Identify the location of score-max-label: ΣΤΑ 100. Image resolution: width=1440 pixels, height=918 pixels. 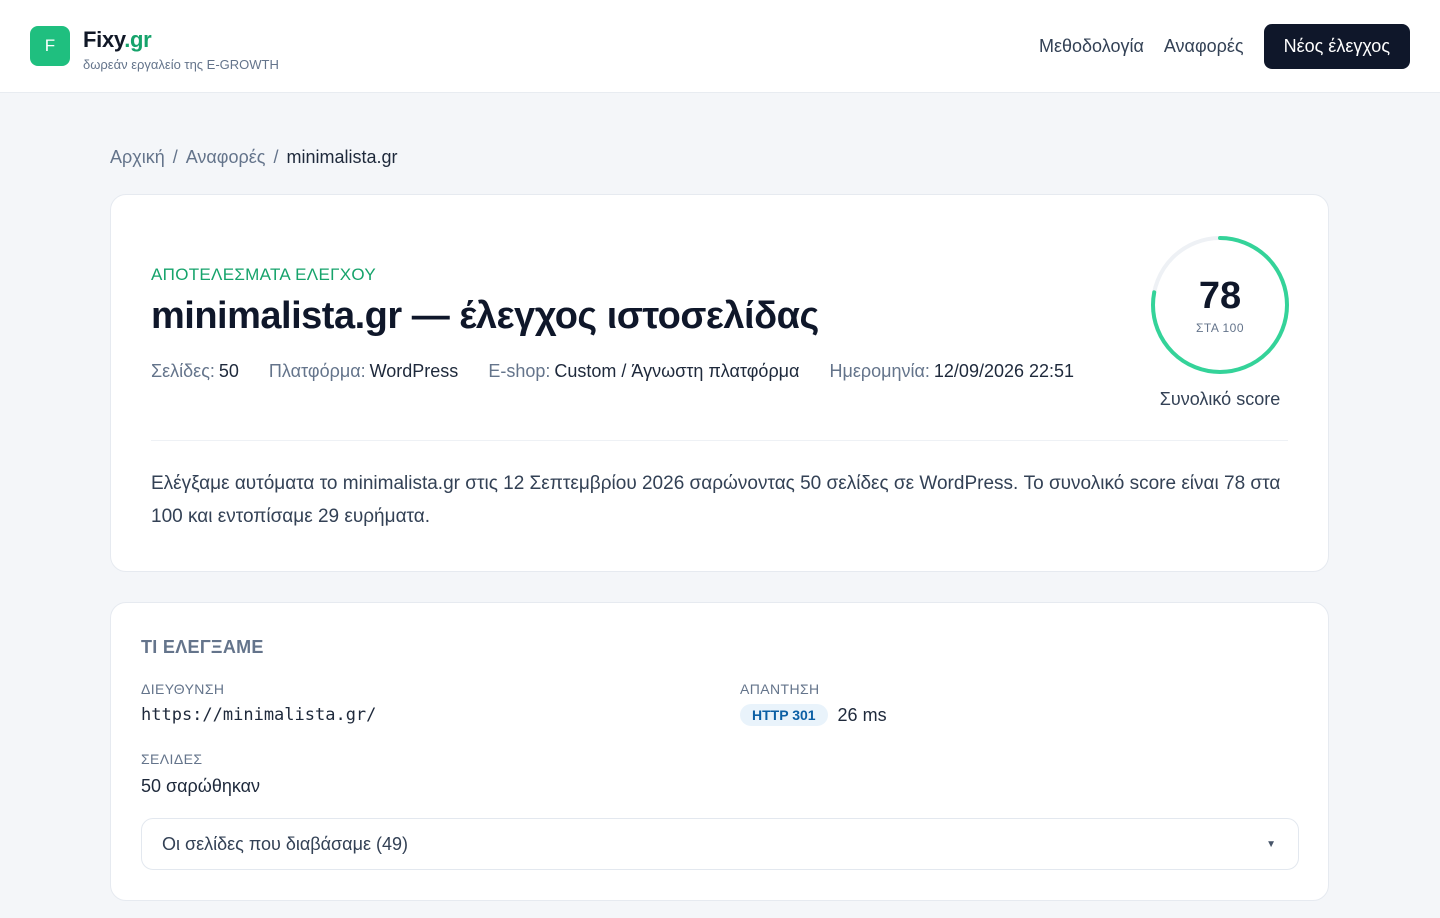
(1220, 328).